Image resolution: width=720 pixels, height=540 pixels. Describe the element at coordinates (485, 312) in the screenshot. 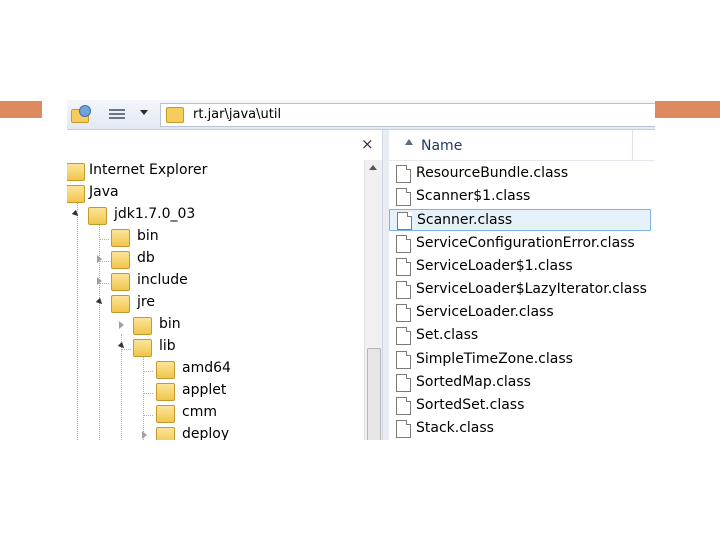

I see `file-name: ServiceLoader.class` at that location.